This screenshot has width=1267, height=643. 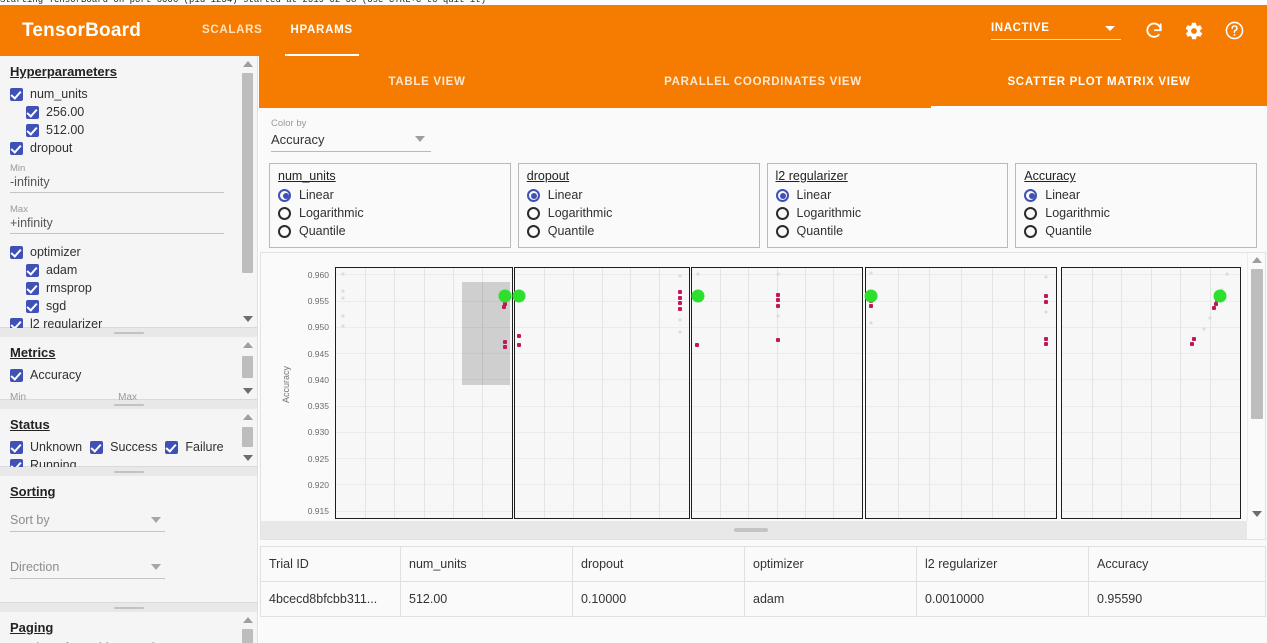 I want to click on hparam-value-rmsprop: rmsprop, so click(x=128, y=288).